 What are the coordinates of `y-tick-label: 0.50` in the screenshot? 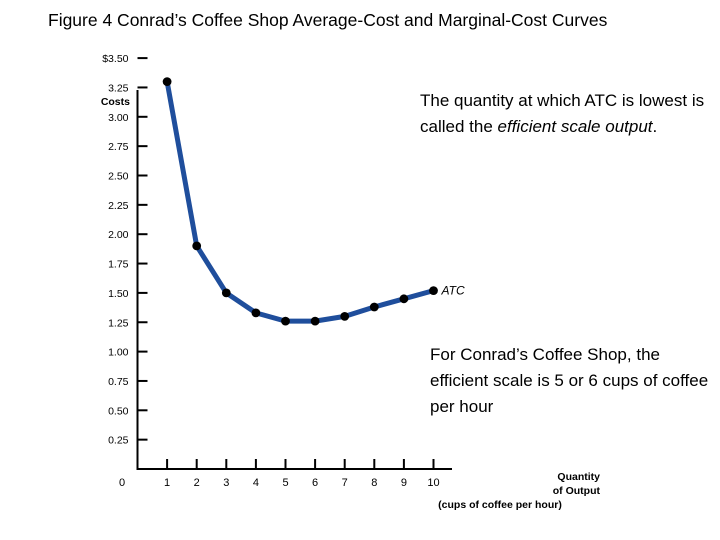 It's located at (118, 411).